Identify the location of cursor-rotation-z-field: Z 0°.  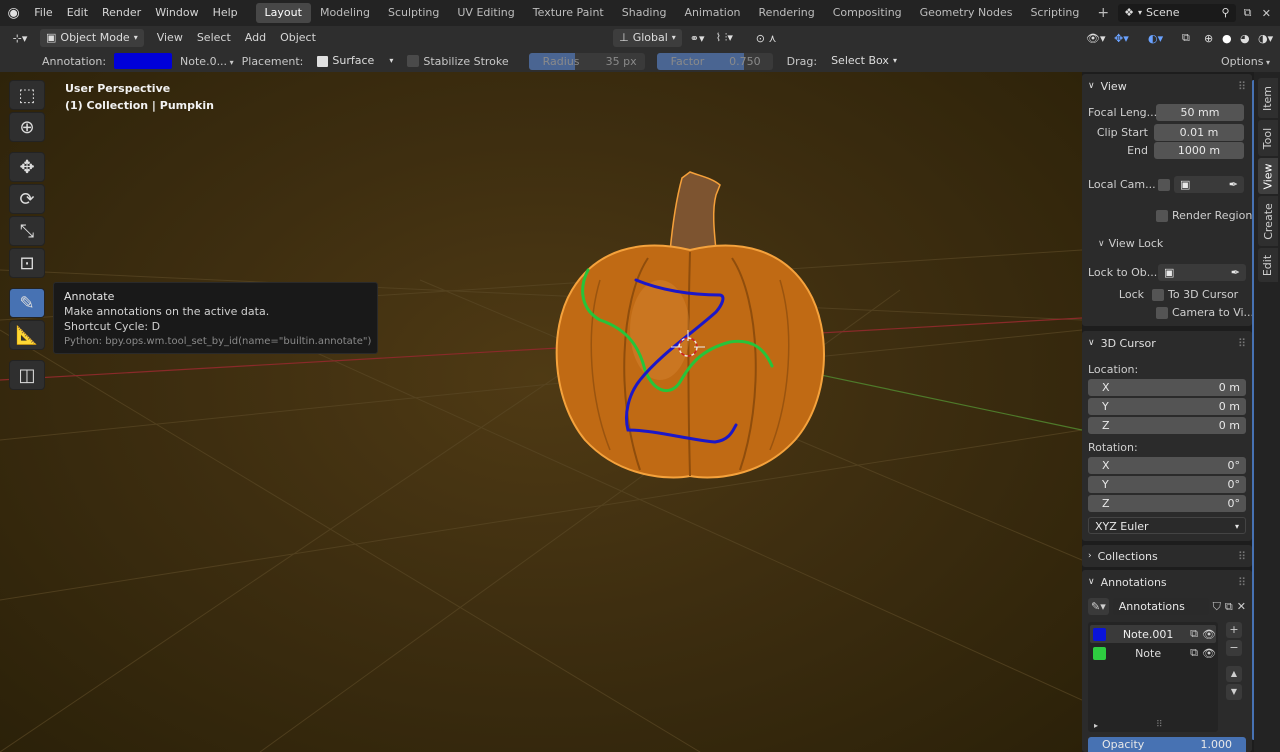
(1167, 503).